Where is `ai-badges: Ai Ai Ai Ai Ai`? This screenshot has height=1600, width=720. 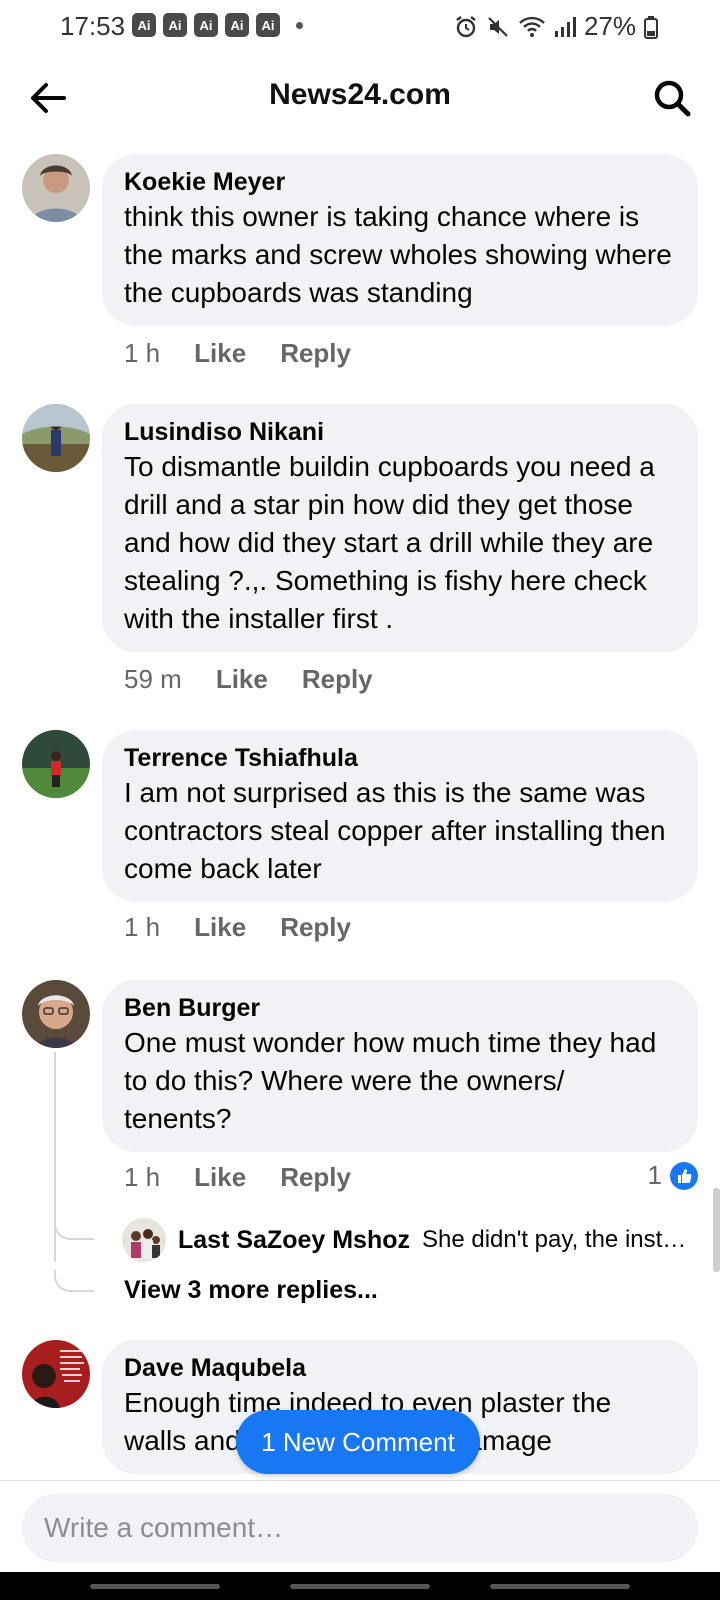 ai-badges: Ai Ai Ai Ai Ai is located at coordinates (206, 25).